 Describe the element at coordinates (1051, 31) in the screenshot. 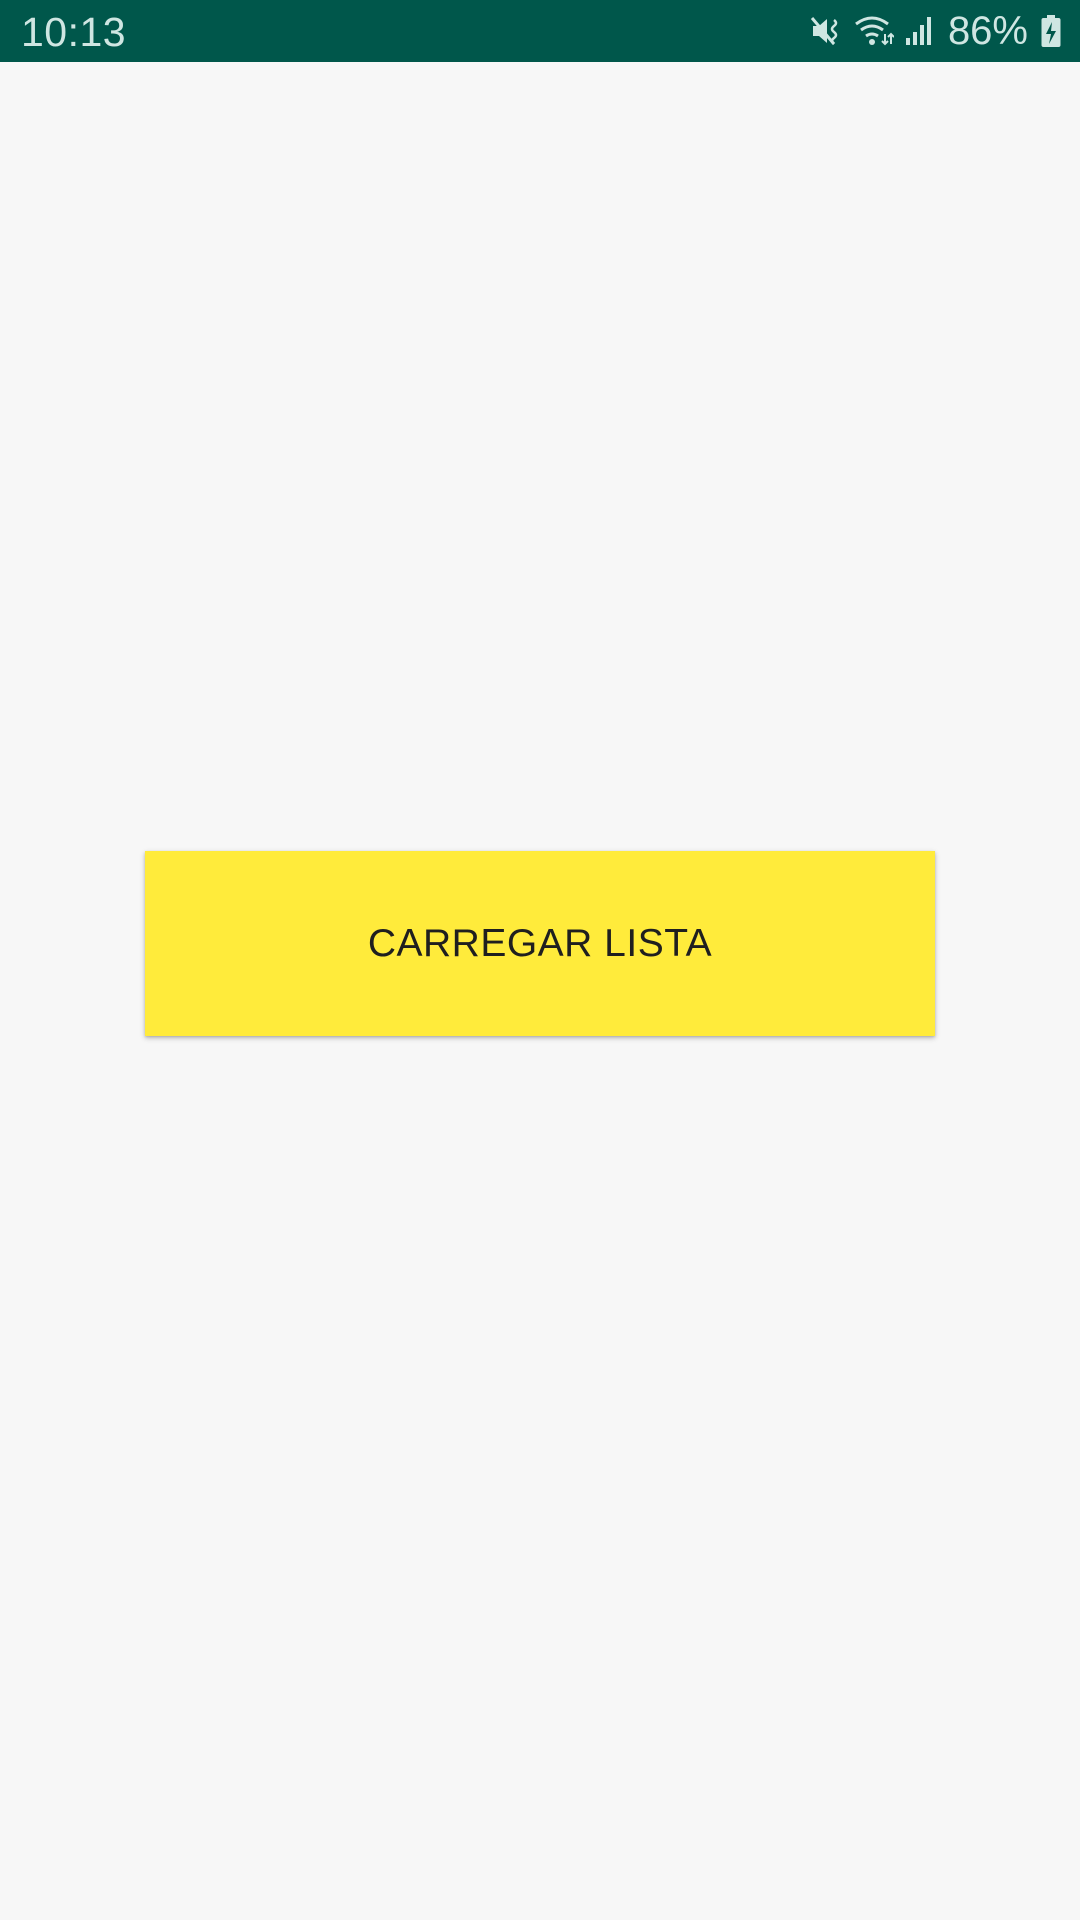

I see `battery-charging-icon` at that location.